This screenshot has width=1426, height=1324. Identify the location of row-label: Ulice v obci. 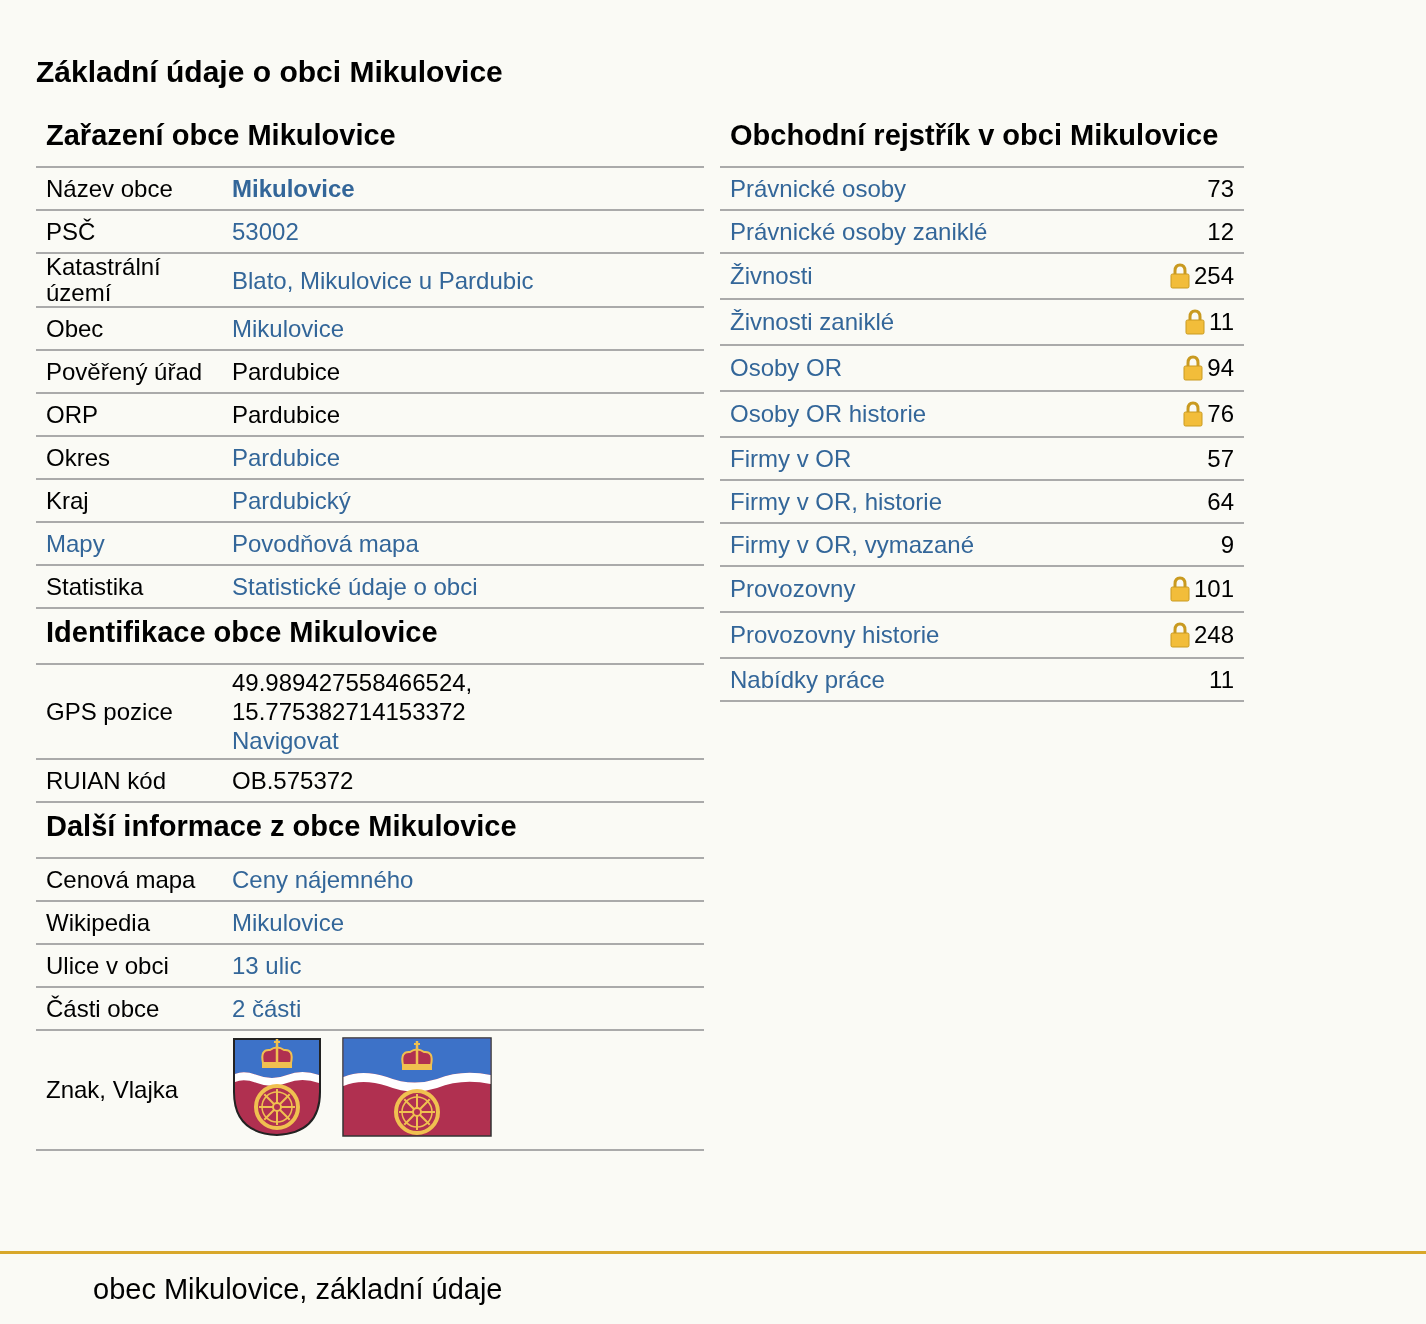
(107, 965).